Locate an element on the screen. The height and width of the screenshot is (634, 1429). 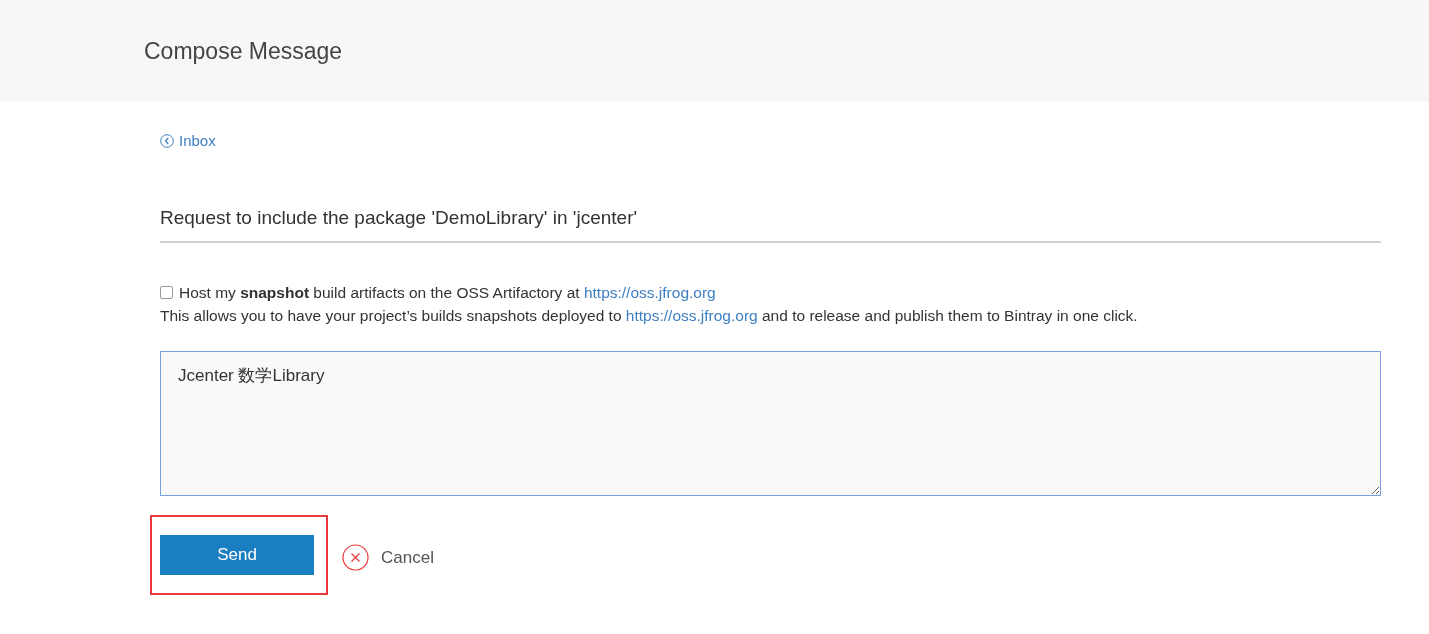
description-text: This allows you to have your project’s builds snapshots deployed to https://oss.jfrog.org and to release and publish them to Bintray in one click. is located at coordinates (649, 315).